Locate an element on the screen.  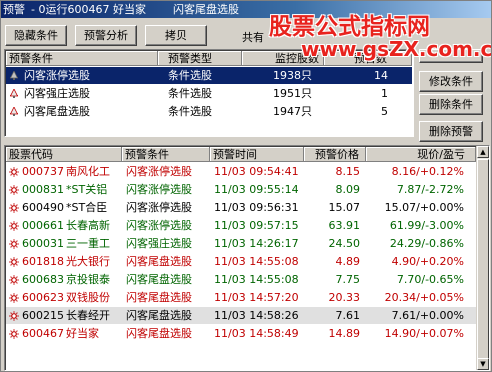
cond-header-type: 预警类型 is located at coordinates (200, 58).